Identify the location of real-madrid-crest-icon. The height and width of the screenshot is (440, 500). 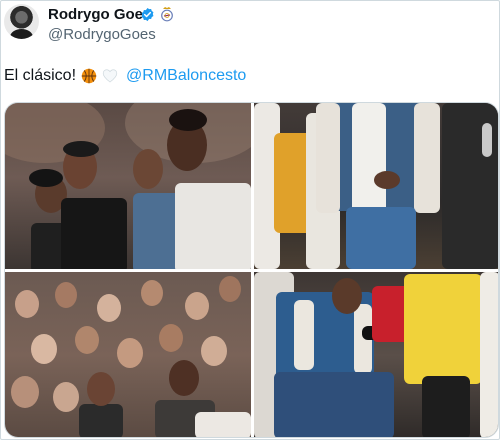
(167, 14).